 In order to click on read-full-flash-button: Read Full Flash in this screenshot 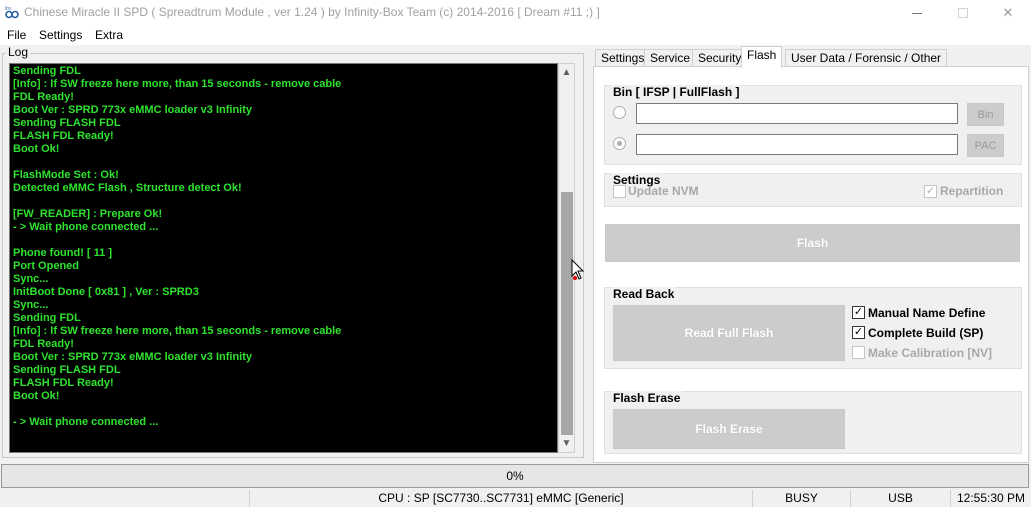, I will do `click(729, 333)`.